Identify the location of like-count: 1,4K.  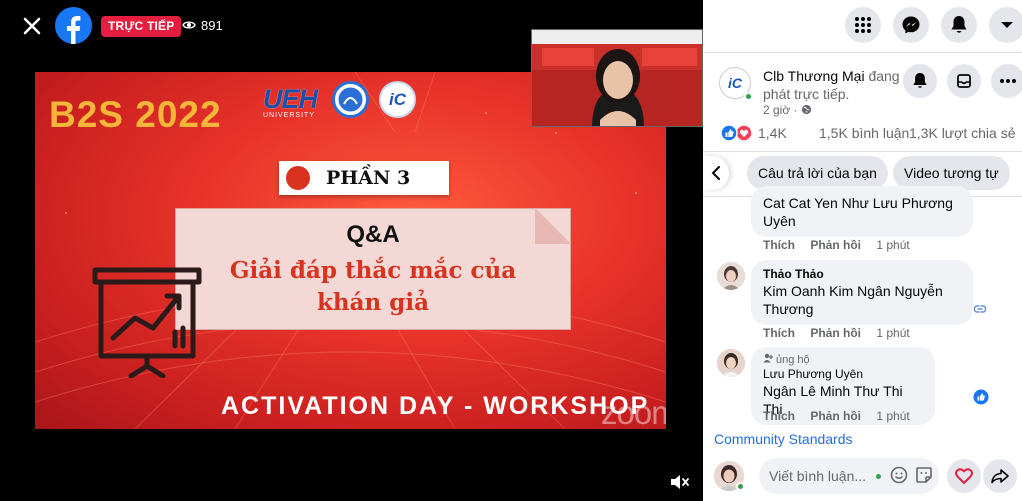
(772, 133).